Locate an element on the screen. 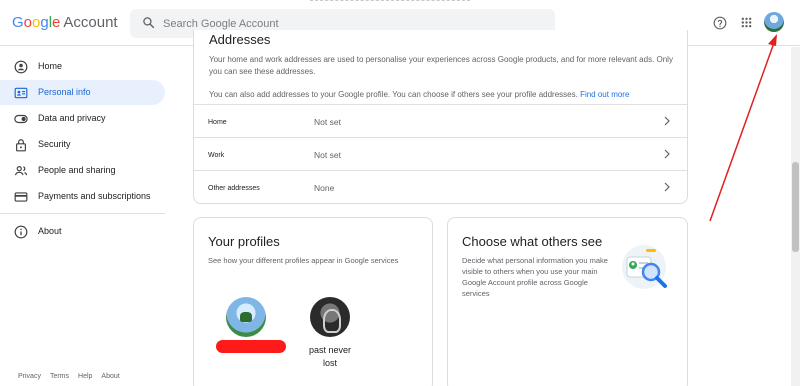 The width and height of the screenshot is (800, 386). sidebar-item-label: About is located at coordinates (50, 231).